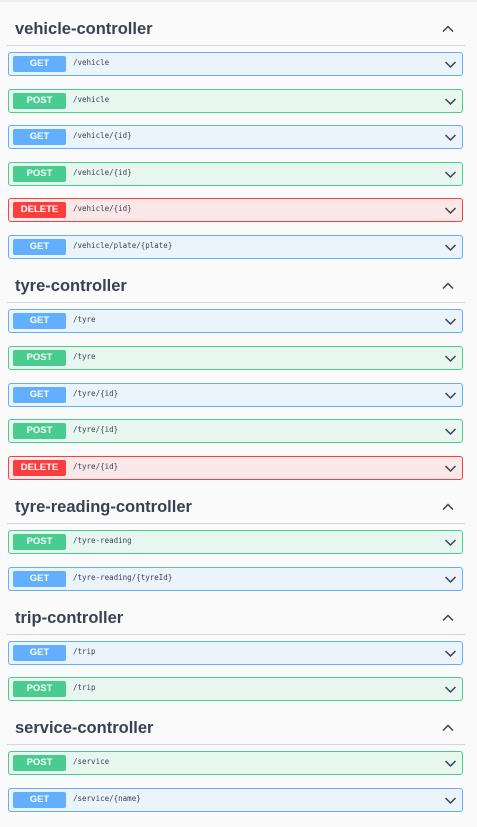 This screenshot has height=827, width=477. What do you see at coordinates (102, 540) in the screenshot?
I see `operation-path: /tyre-reading` at bounding box center [102, 540].